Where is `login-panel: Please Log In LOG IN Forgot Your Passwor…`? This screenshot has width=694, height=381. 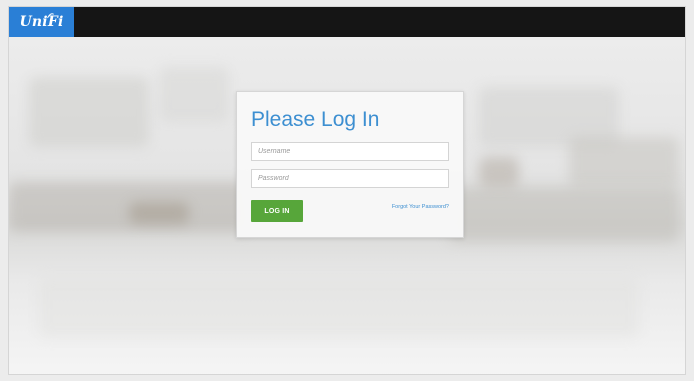
login-panel: Please Log In LOG IN Forgot Your Passwor… is located at coordinates (350, 164).